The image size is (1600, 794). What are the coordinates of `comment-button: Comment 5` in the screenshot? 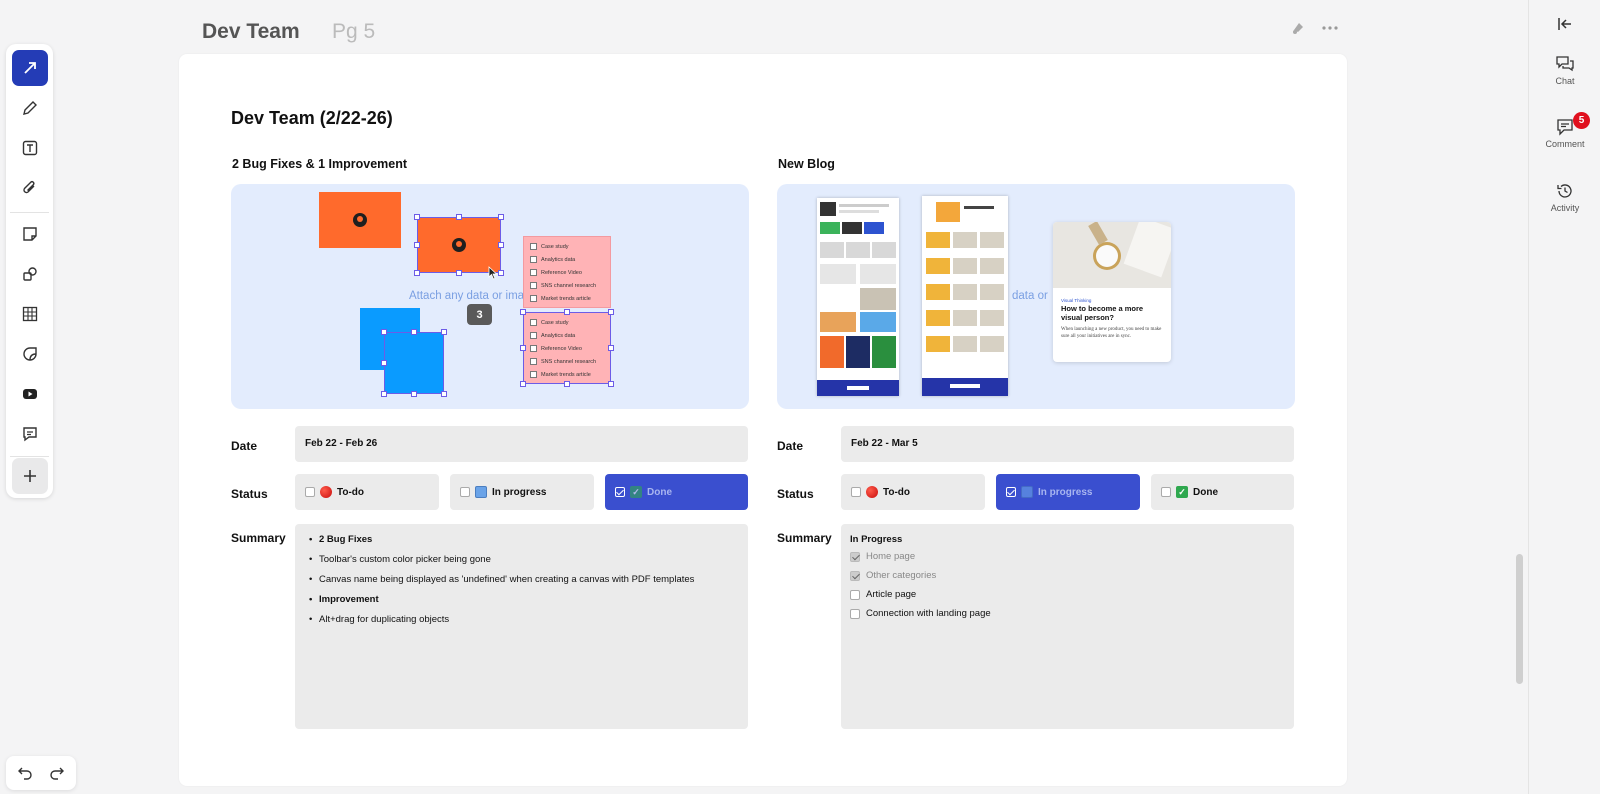 It's located at (1564, 130).